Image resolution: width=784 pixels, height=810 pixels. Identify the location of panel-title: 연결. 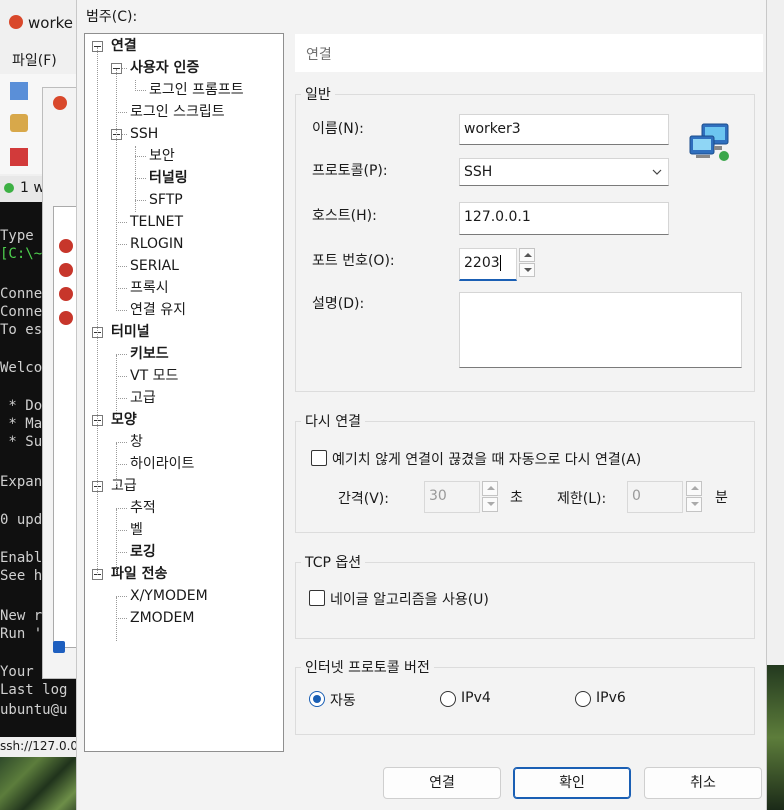
(319, 55).